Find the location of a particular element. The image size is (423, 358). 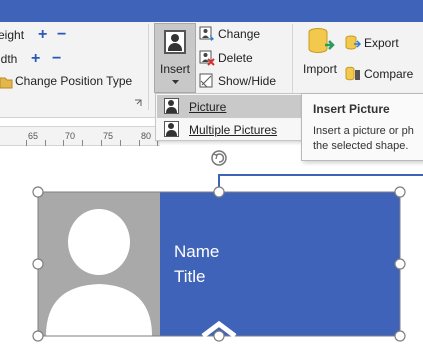

menu-item-label: Picture is located at coordinates (208, 107).